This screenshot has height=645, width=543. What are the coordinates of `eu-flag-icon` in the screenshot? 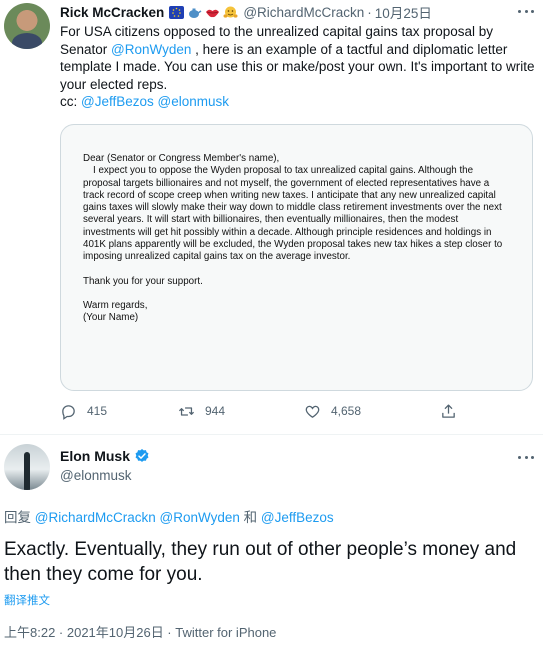 It's located at (177, 12).